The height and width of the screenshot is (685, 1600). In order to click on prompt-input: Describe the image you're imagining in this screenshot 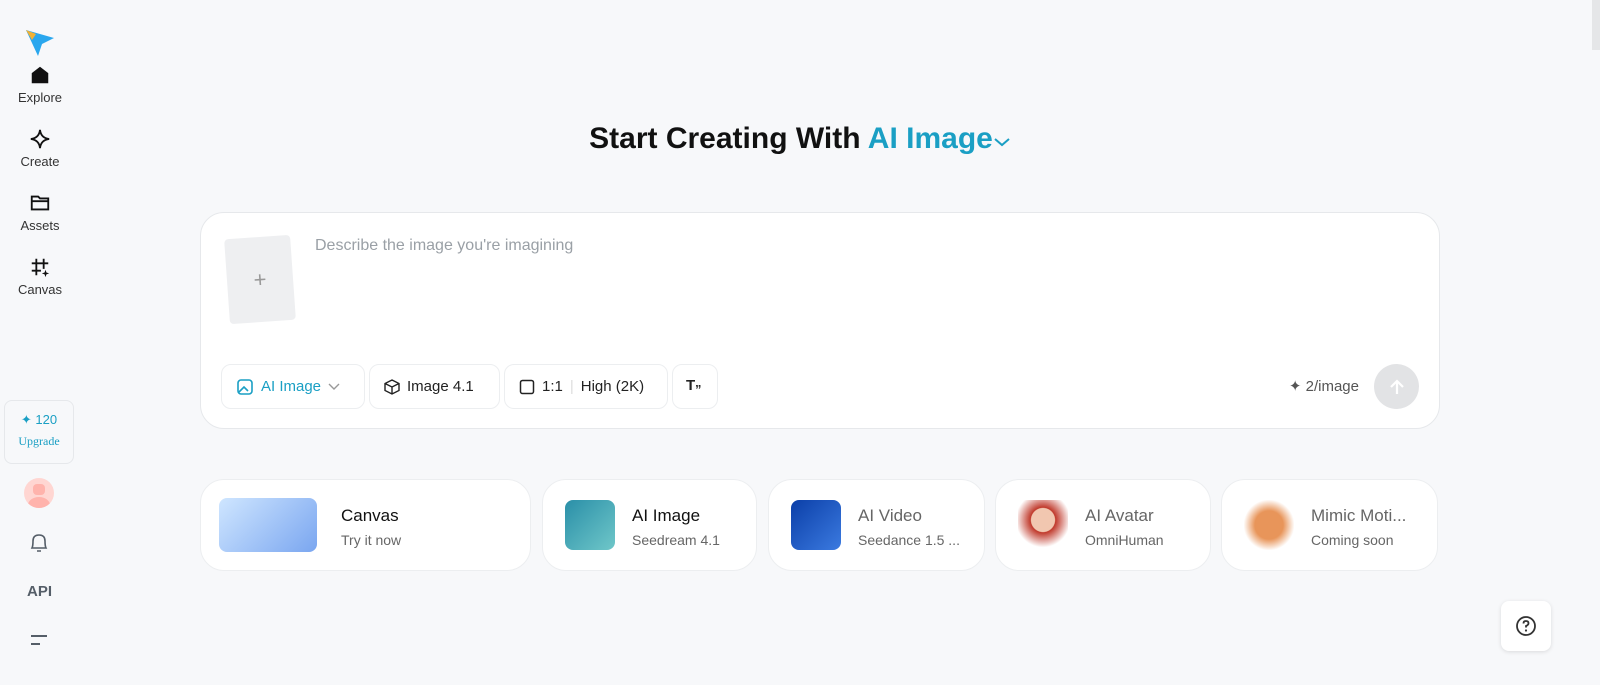, I will do `click(444, 246)`.